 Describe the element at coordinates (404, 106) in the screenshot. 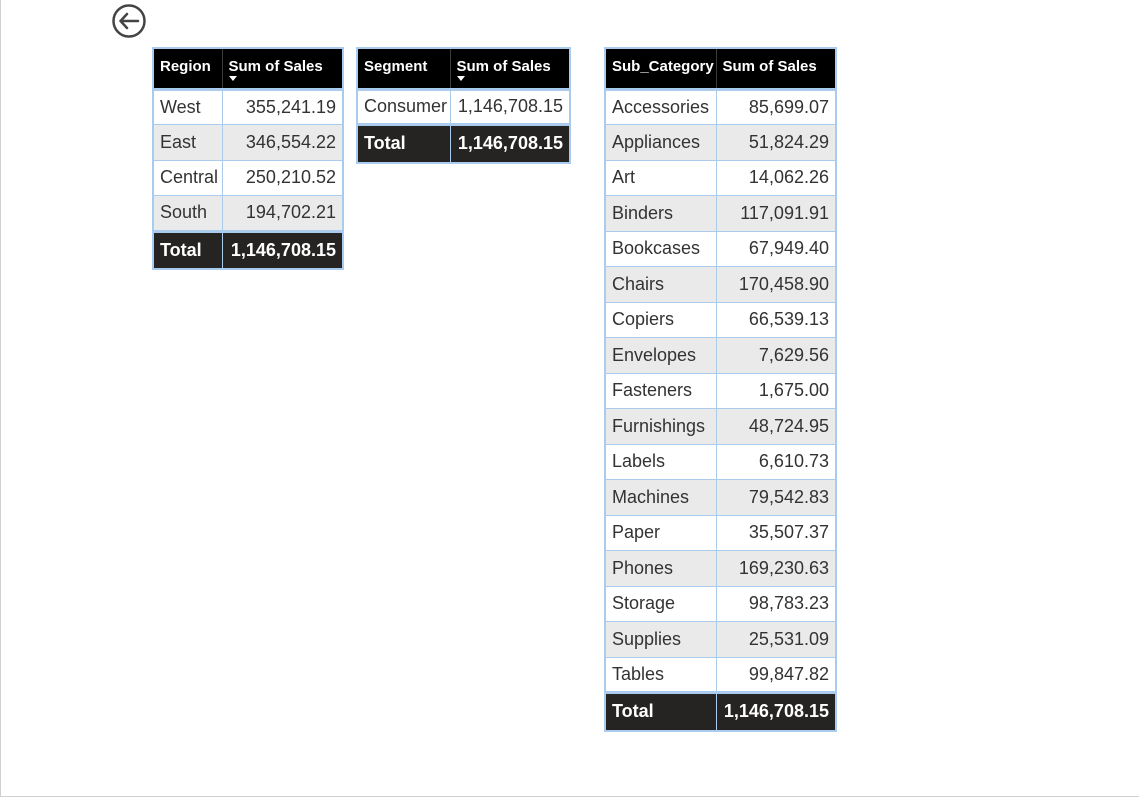

I see `row-label: Consumer` at that location.